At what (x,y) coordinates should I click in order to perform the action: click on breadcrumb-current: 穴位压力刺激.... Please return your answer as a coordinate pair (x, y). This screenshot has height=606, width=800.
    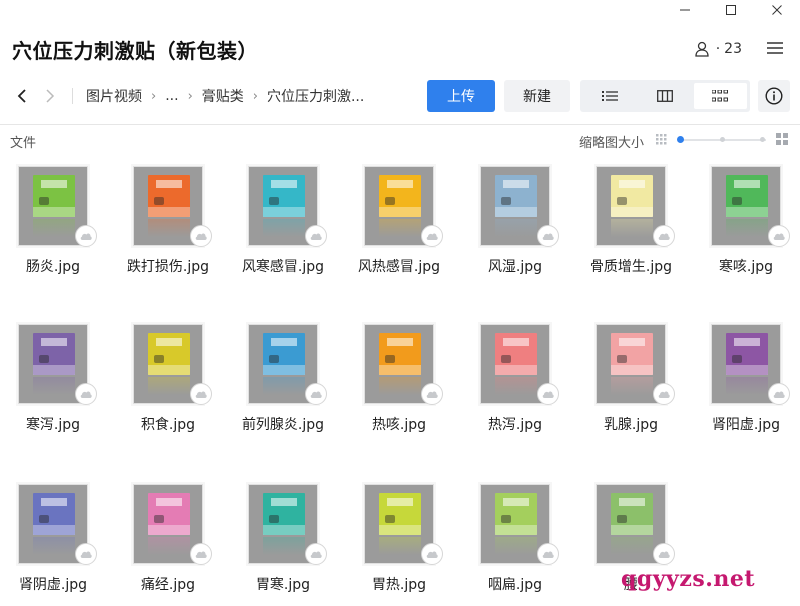
    Looking at the image, I should click on (315, 96).